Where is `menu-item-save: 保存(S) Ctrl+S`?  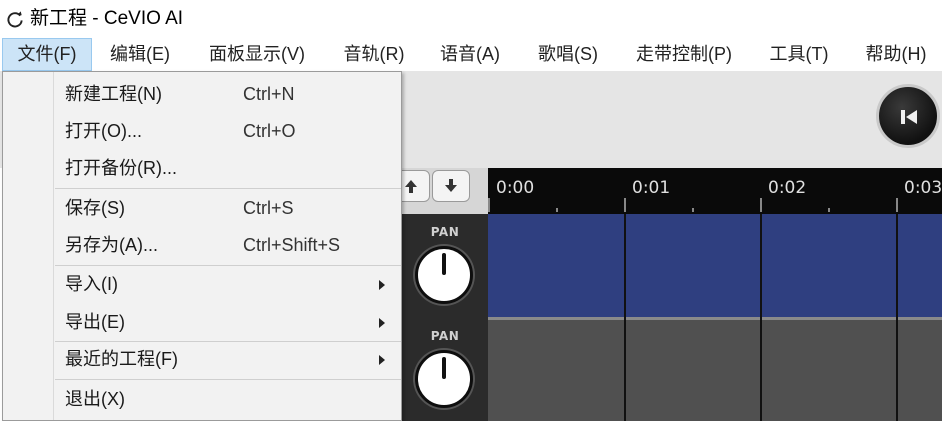 menu-item-save: 保存(S) Ctrl+S is located at coordinates (202, 208).